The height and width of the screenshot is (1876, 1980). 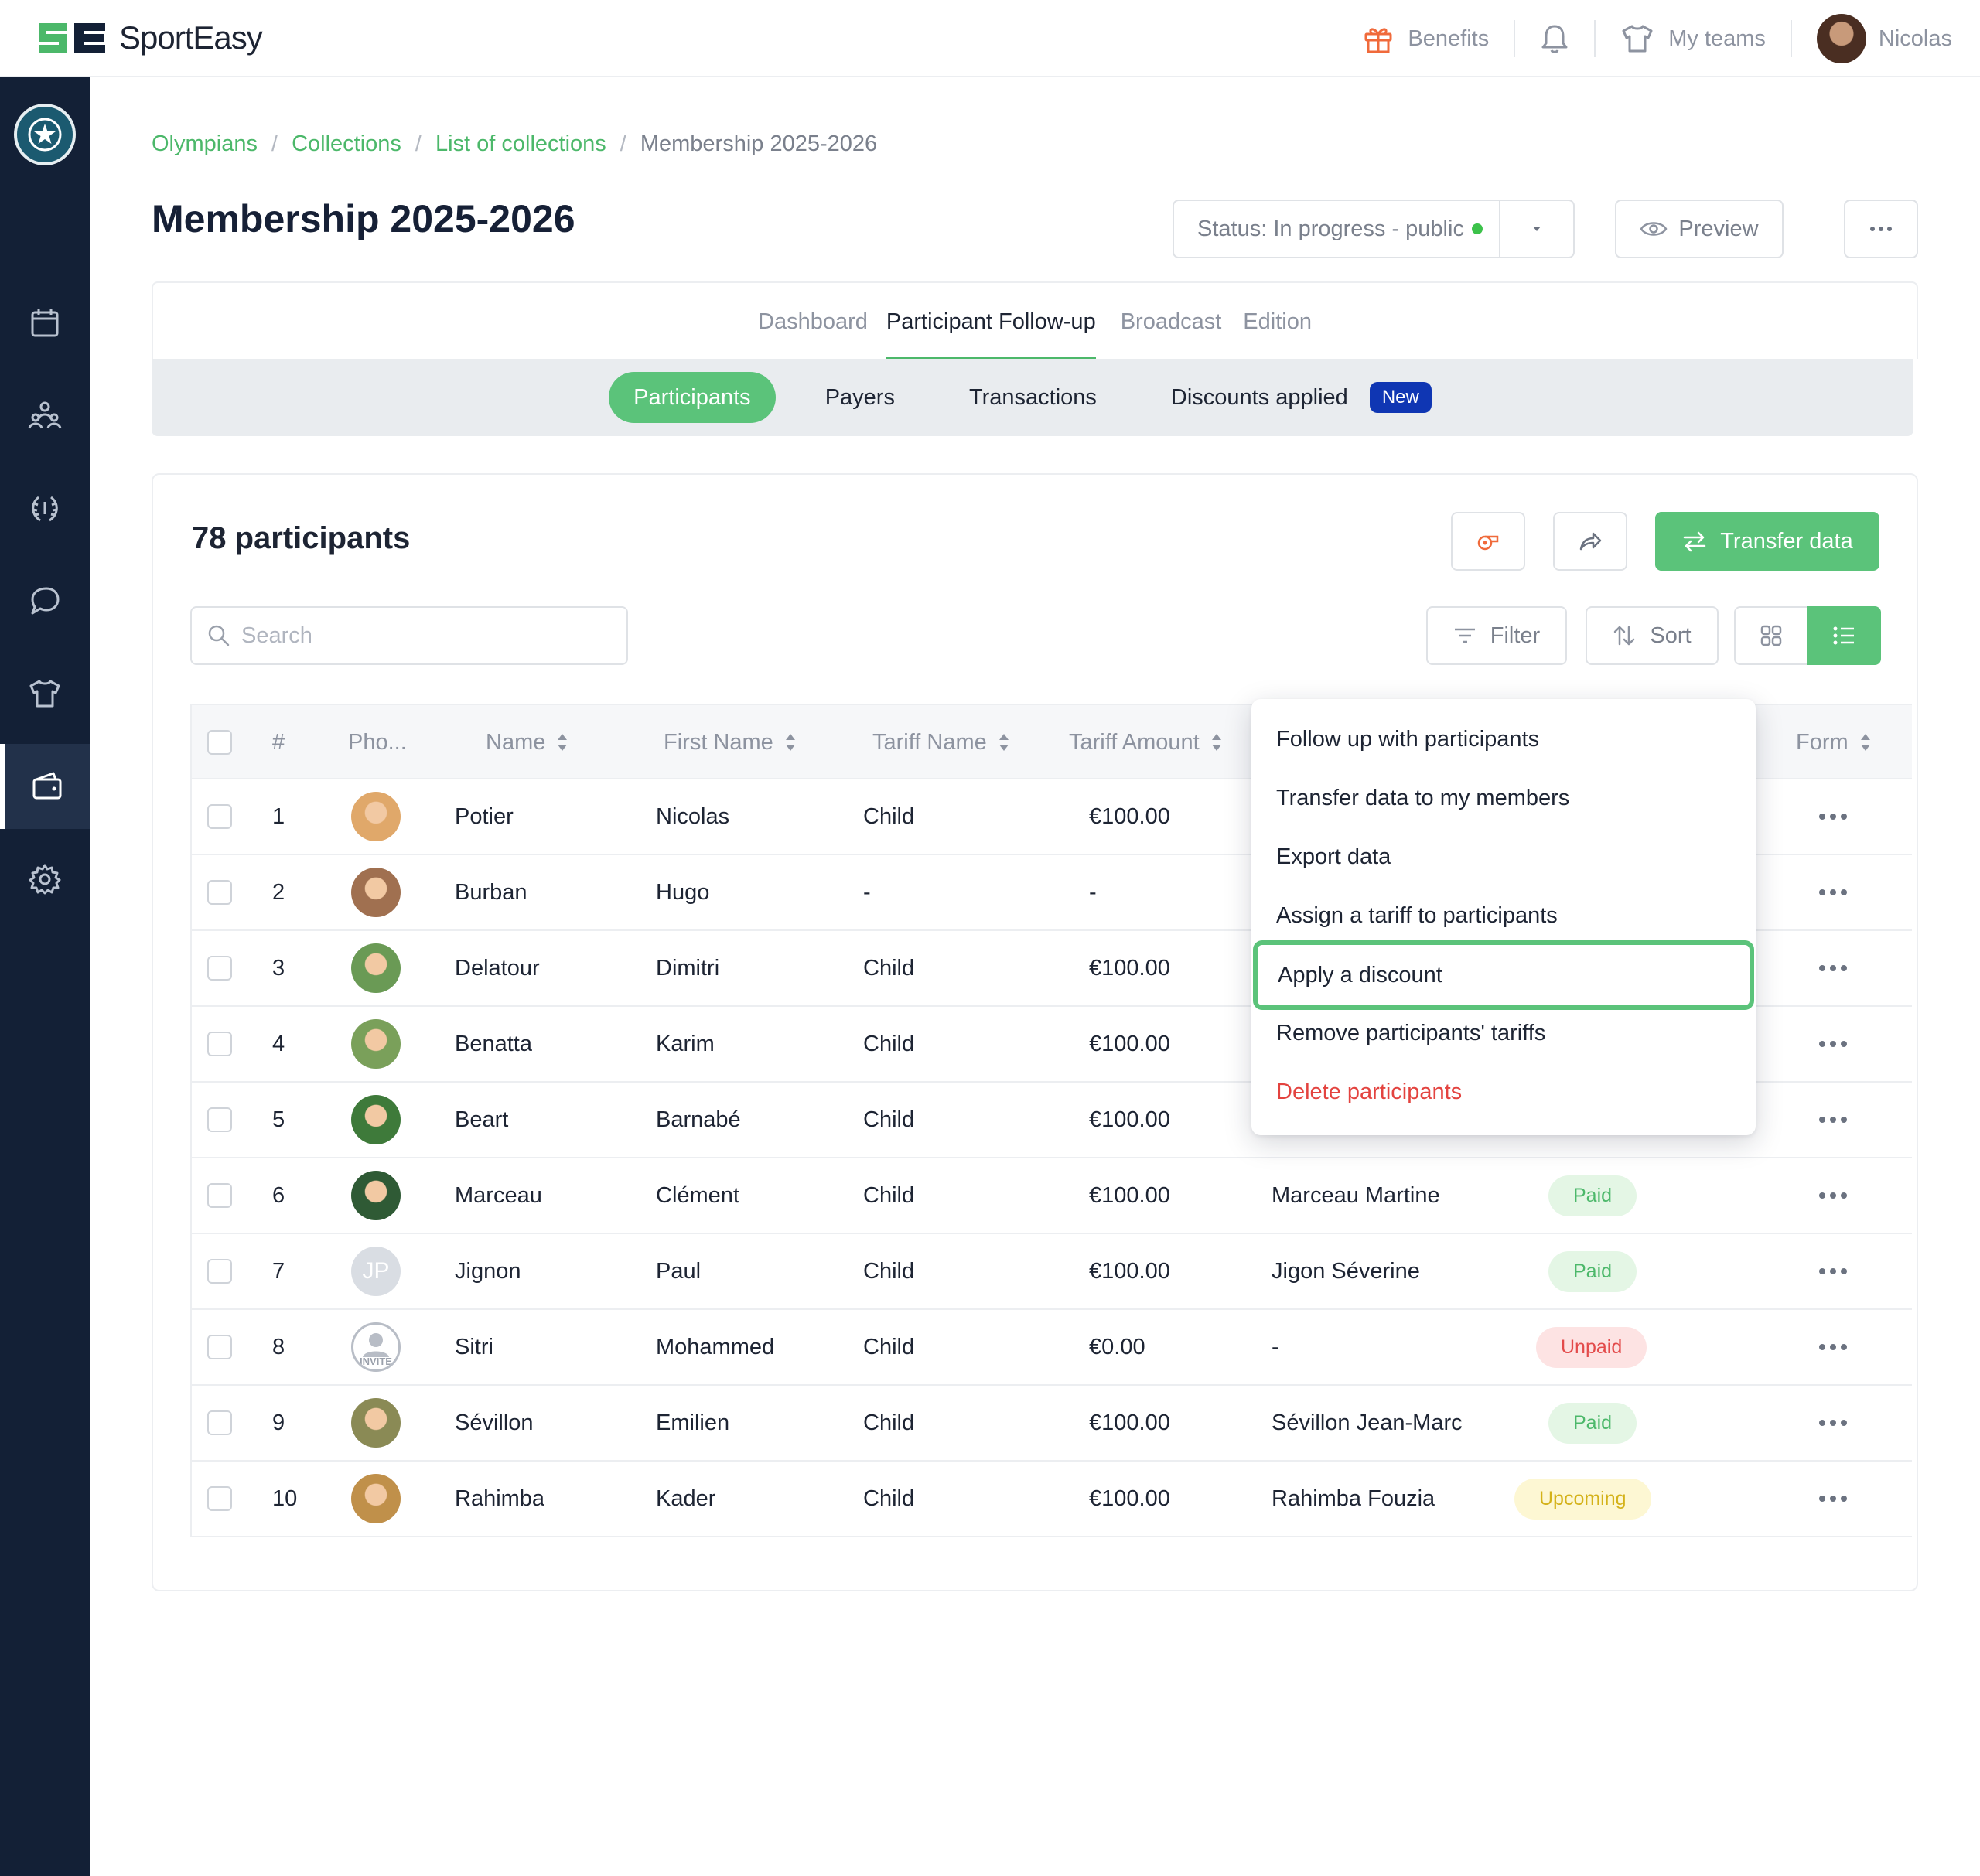 I want to click on subtab-payers: Payers, so click(x=860, y=398).